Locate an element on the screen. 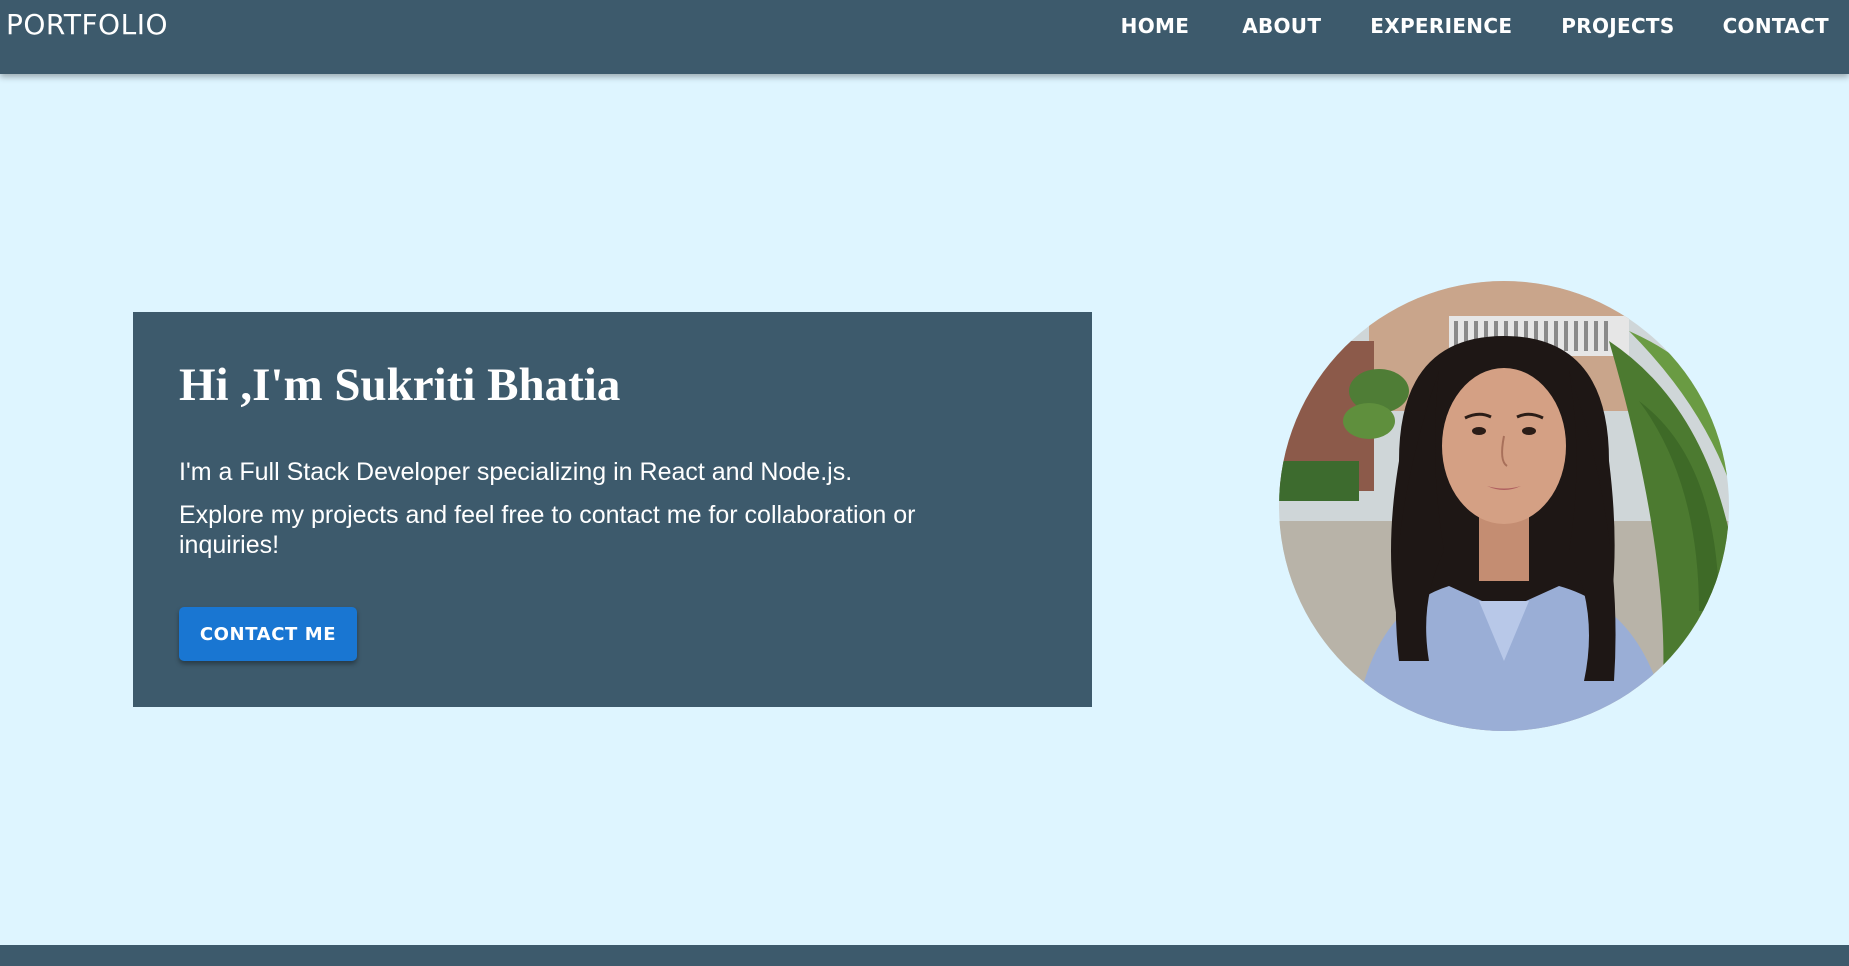  brand-logo: PORTFOLIO is located at coordinates (87, 24).